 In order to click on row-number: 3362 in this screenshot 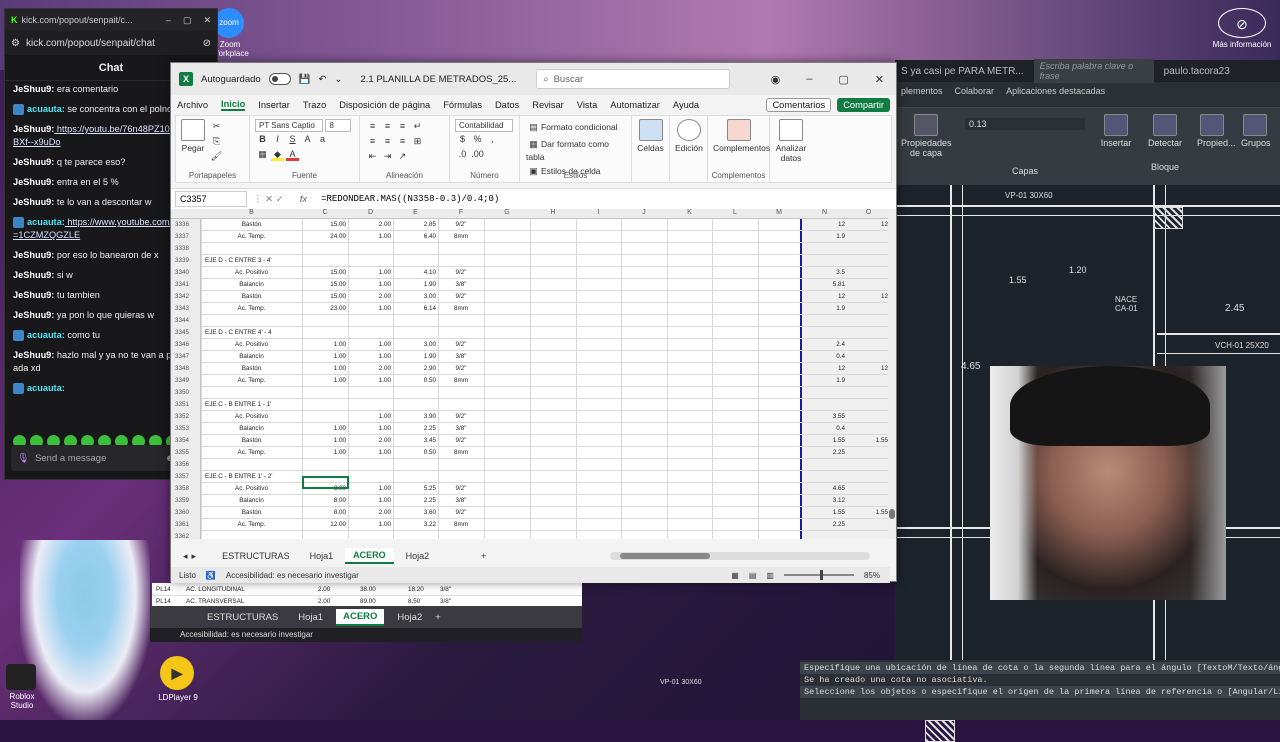, I will do `click(186, 535)`.